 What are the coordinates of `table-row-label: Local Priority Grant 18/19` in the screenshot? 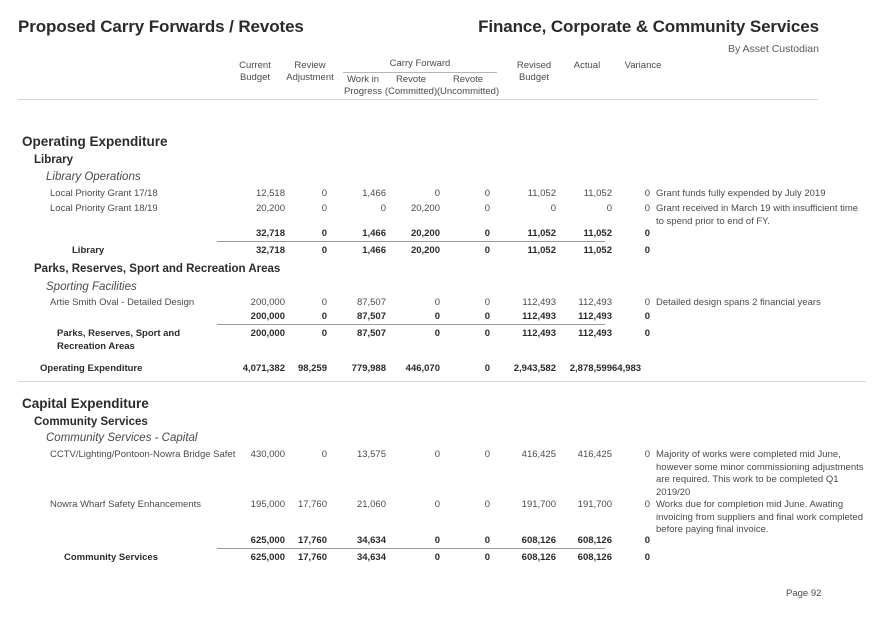 It's located at (104, 208).